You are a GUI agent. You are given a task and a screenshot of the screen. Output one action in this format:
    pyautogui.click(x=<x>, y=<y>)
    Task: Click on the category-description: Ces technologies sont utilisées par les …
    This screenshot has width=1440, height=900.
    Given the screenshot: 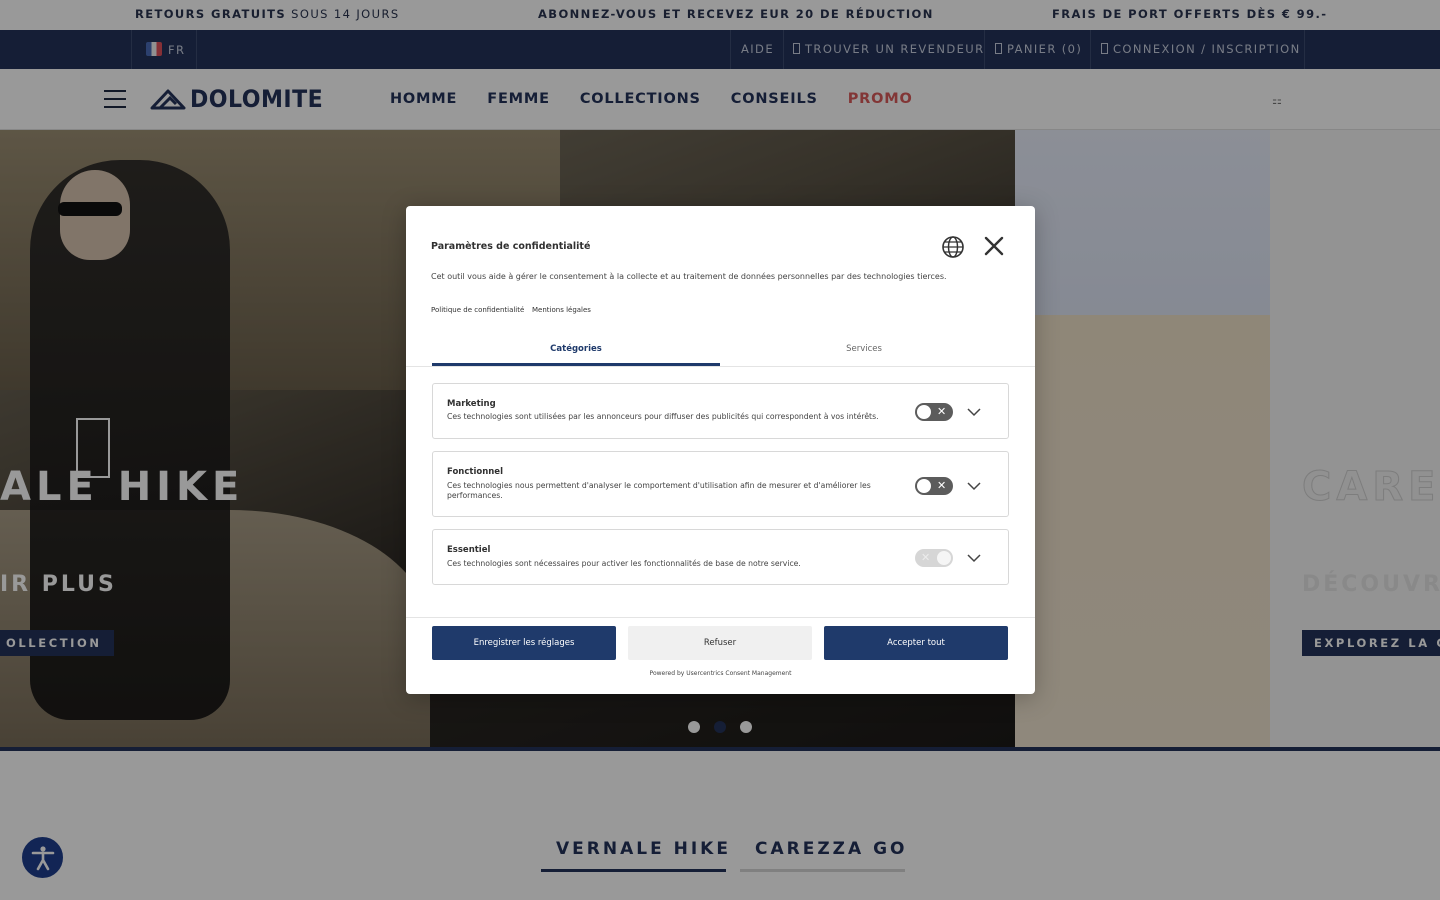 What is the action you would take?
    pyautogui.click(x=663, y=416)
    